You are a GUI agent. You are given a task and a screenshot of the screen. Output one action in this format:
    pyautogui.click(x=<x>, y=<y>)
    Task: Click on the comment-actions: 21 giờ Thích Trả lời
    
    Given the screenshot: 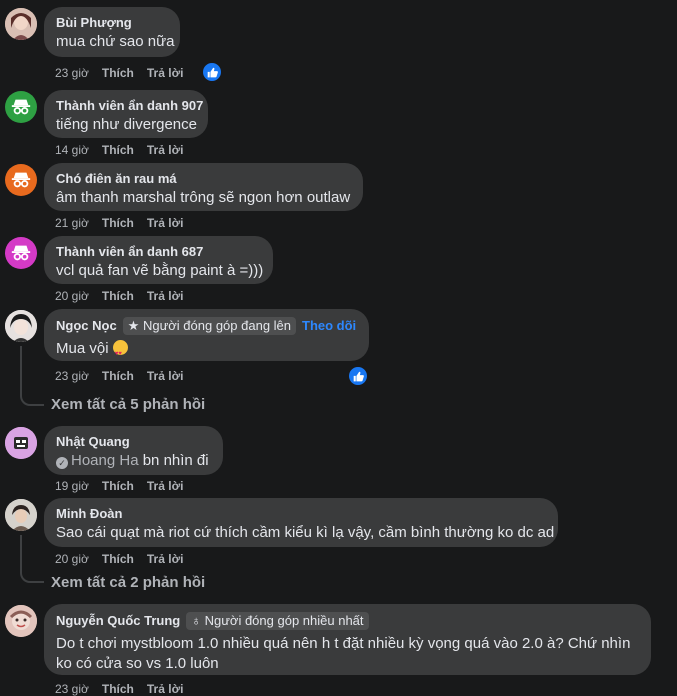 What is the action you would take?
    pyautogui.click(x=125, y=223)
    